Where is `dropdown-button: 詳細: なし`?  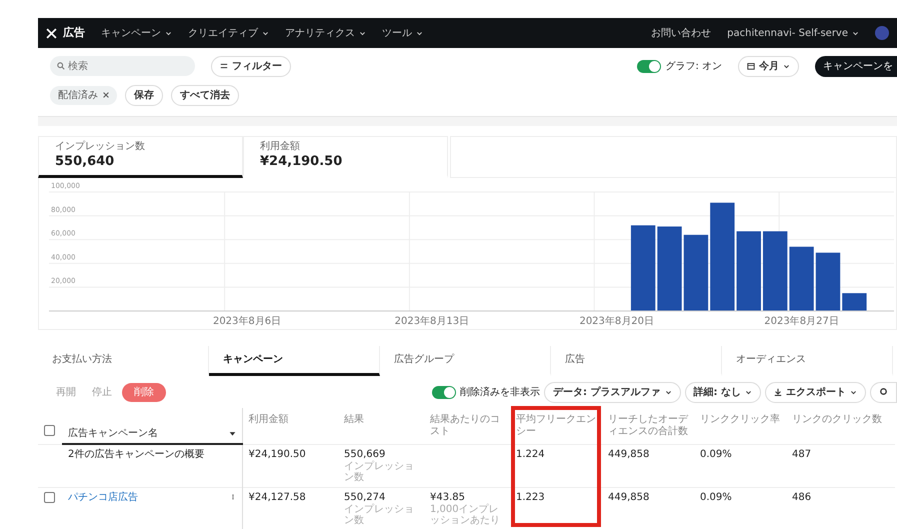 dropdown-button: 詳細: なし is located at coordinates (722, 392).